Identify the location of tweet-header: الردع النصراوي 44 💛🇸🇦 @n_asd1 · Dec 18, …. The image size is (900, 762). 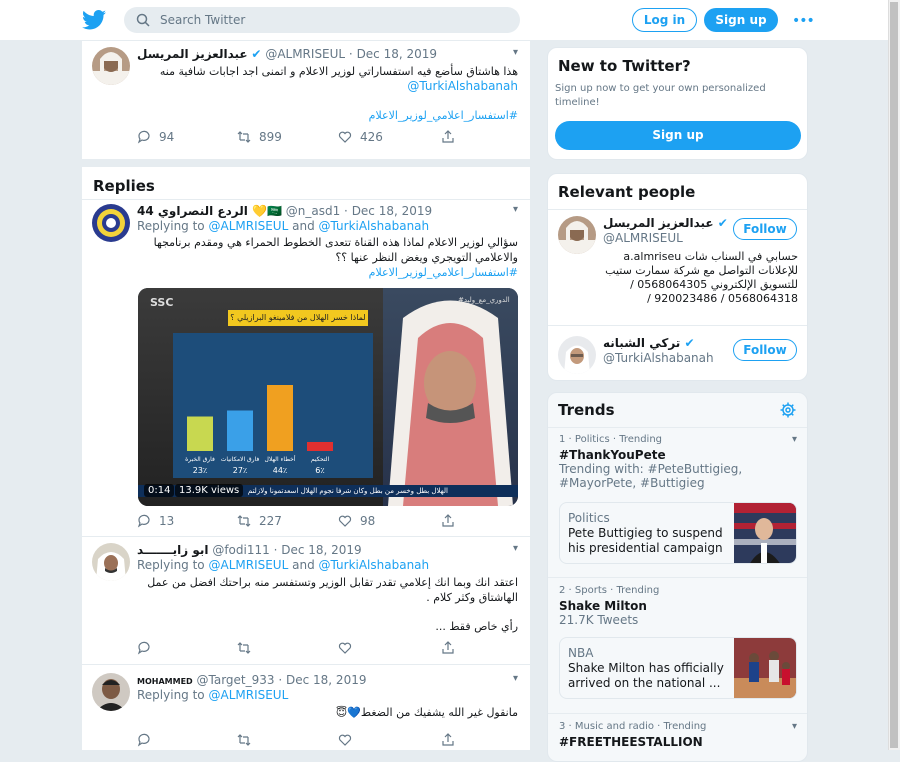
(285, 211).